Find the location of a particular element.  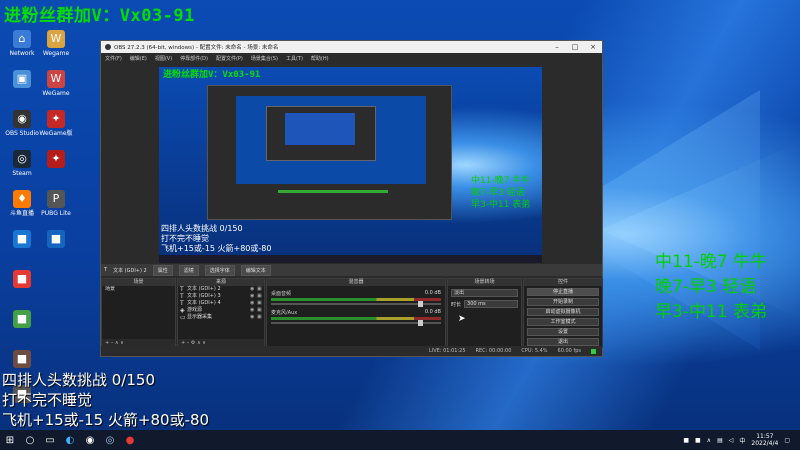

track-name: 麦克风/Aux is located at coordinates (284, 313).